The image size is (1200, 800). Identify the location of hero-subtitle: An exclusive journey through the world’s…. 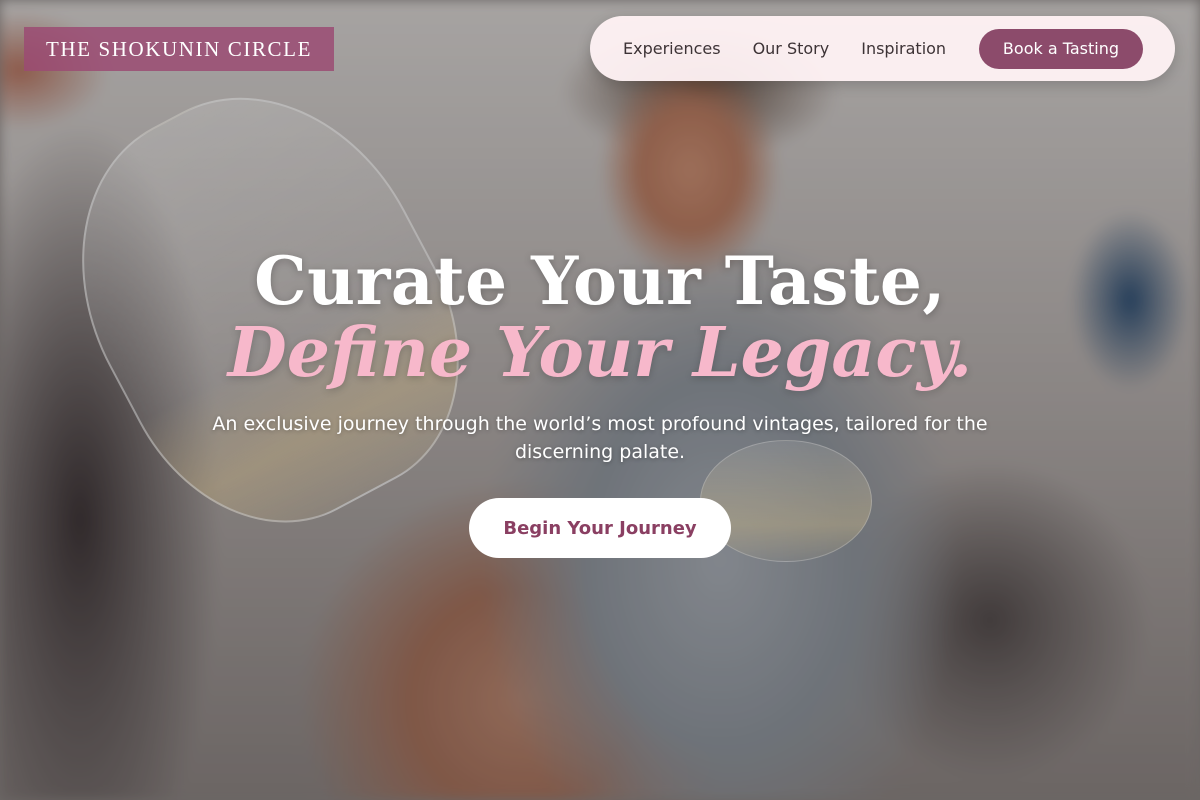
(600, 438).